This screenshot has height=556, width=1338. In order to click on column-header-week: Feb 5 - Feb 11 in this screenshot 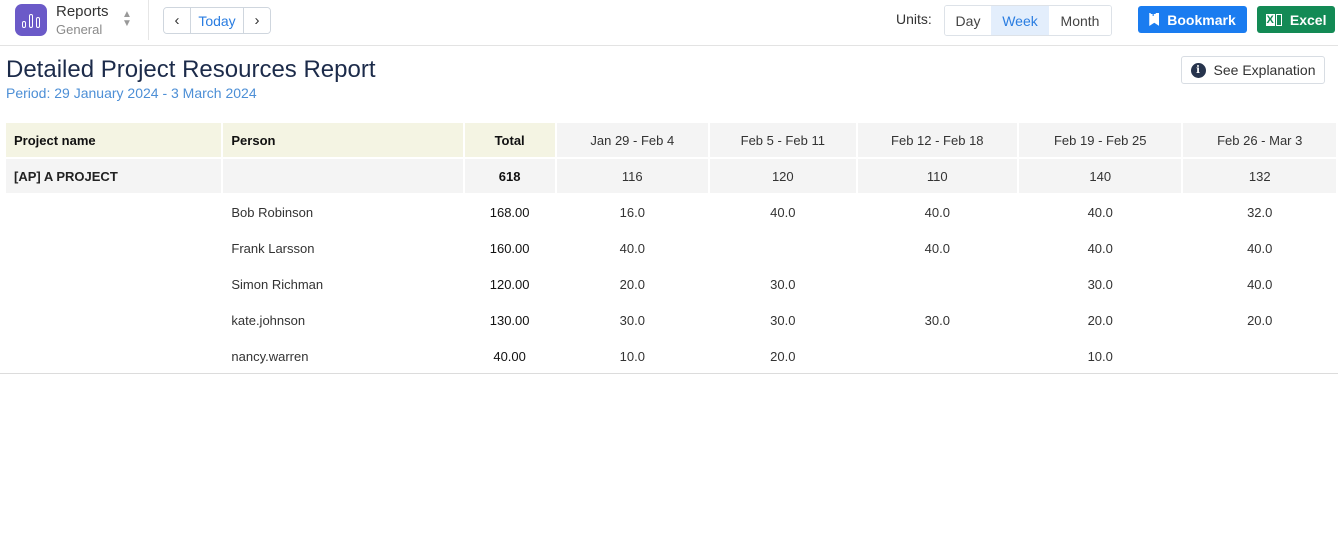, I will do `click(783, 140)`.